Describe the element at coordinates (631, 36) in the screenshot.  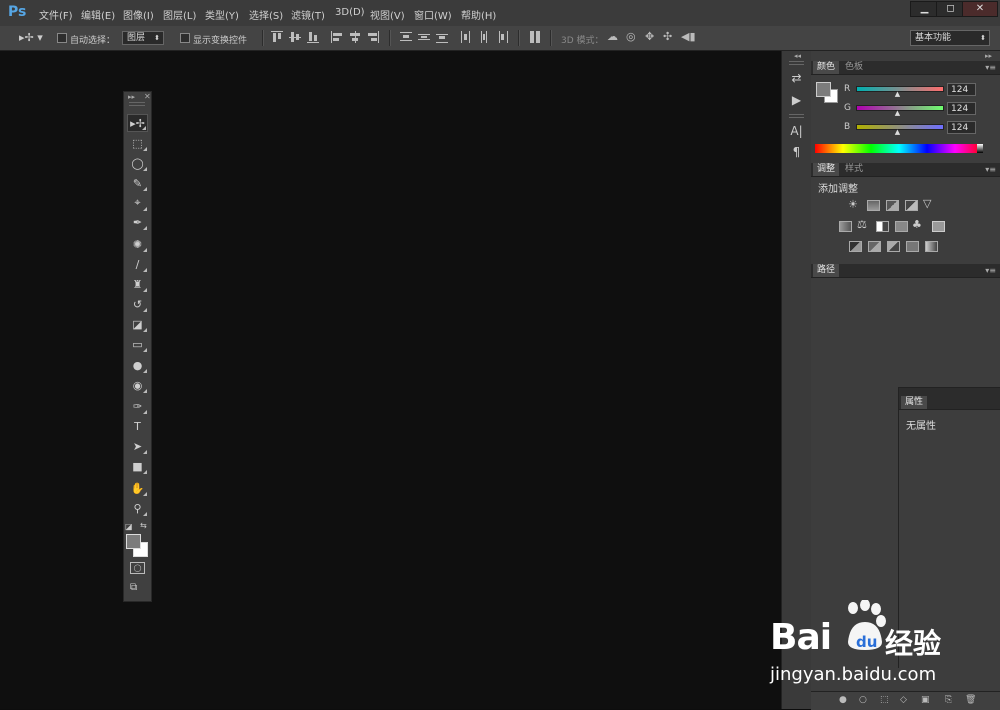
I see `roll-3d-icon: ◎` at that location.